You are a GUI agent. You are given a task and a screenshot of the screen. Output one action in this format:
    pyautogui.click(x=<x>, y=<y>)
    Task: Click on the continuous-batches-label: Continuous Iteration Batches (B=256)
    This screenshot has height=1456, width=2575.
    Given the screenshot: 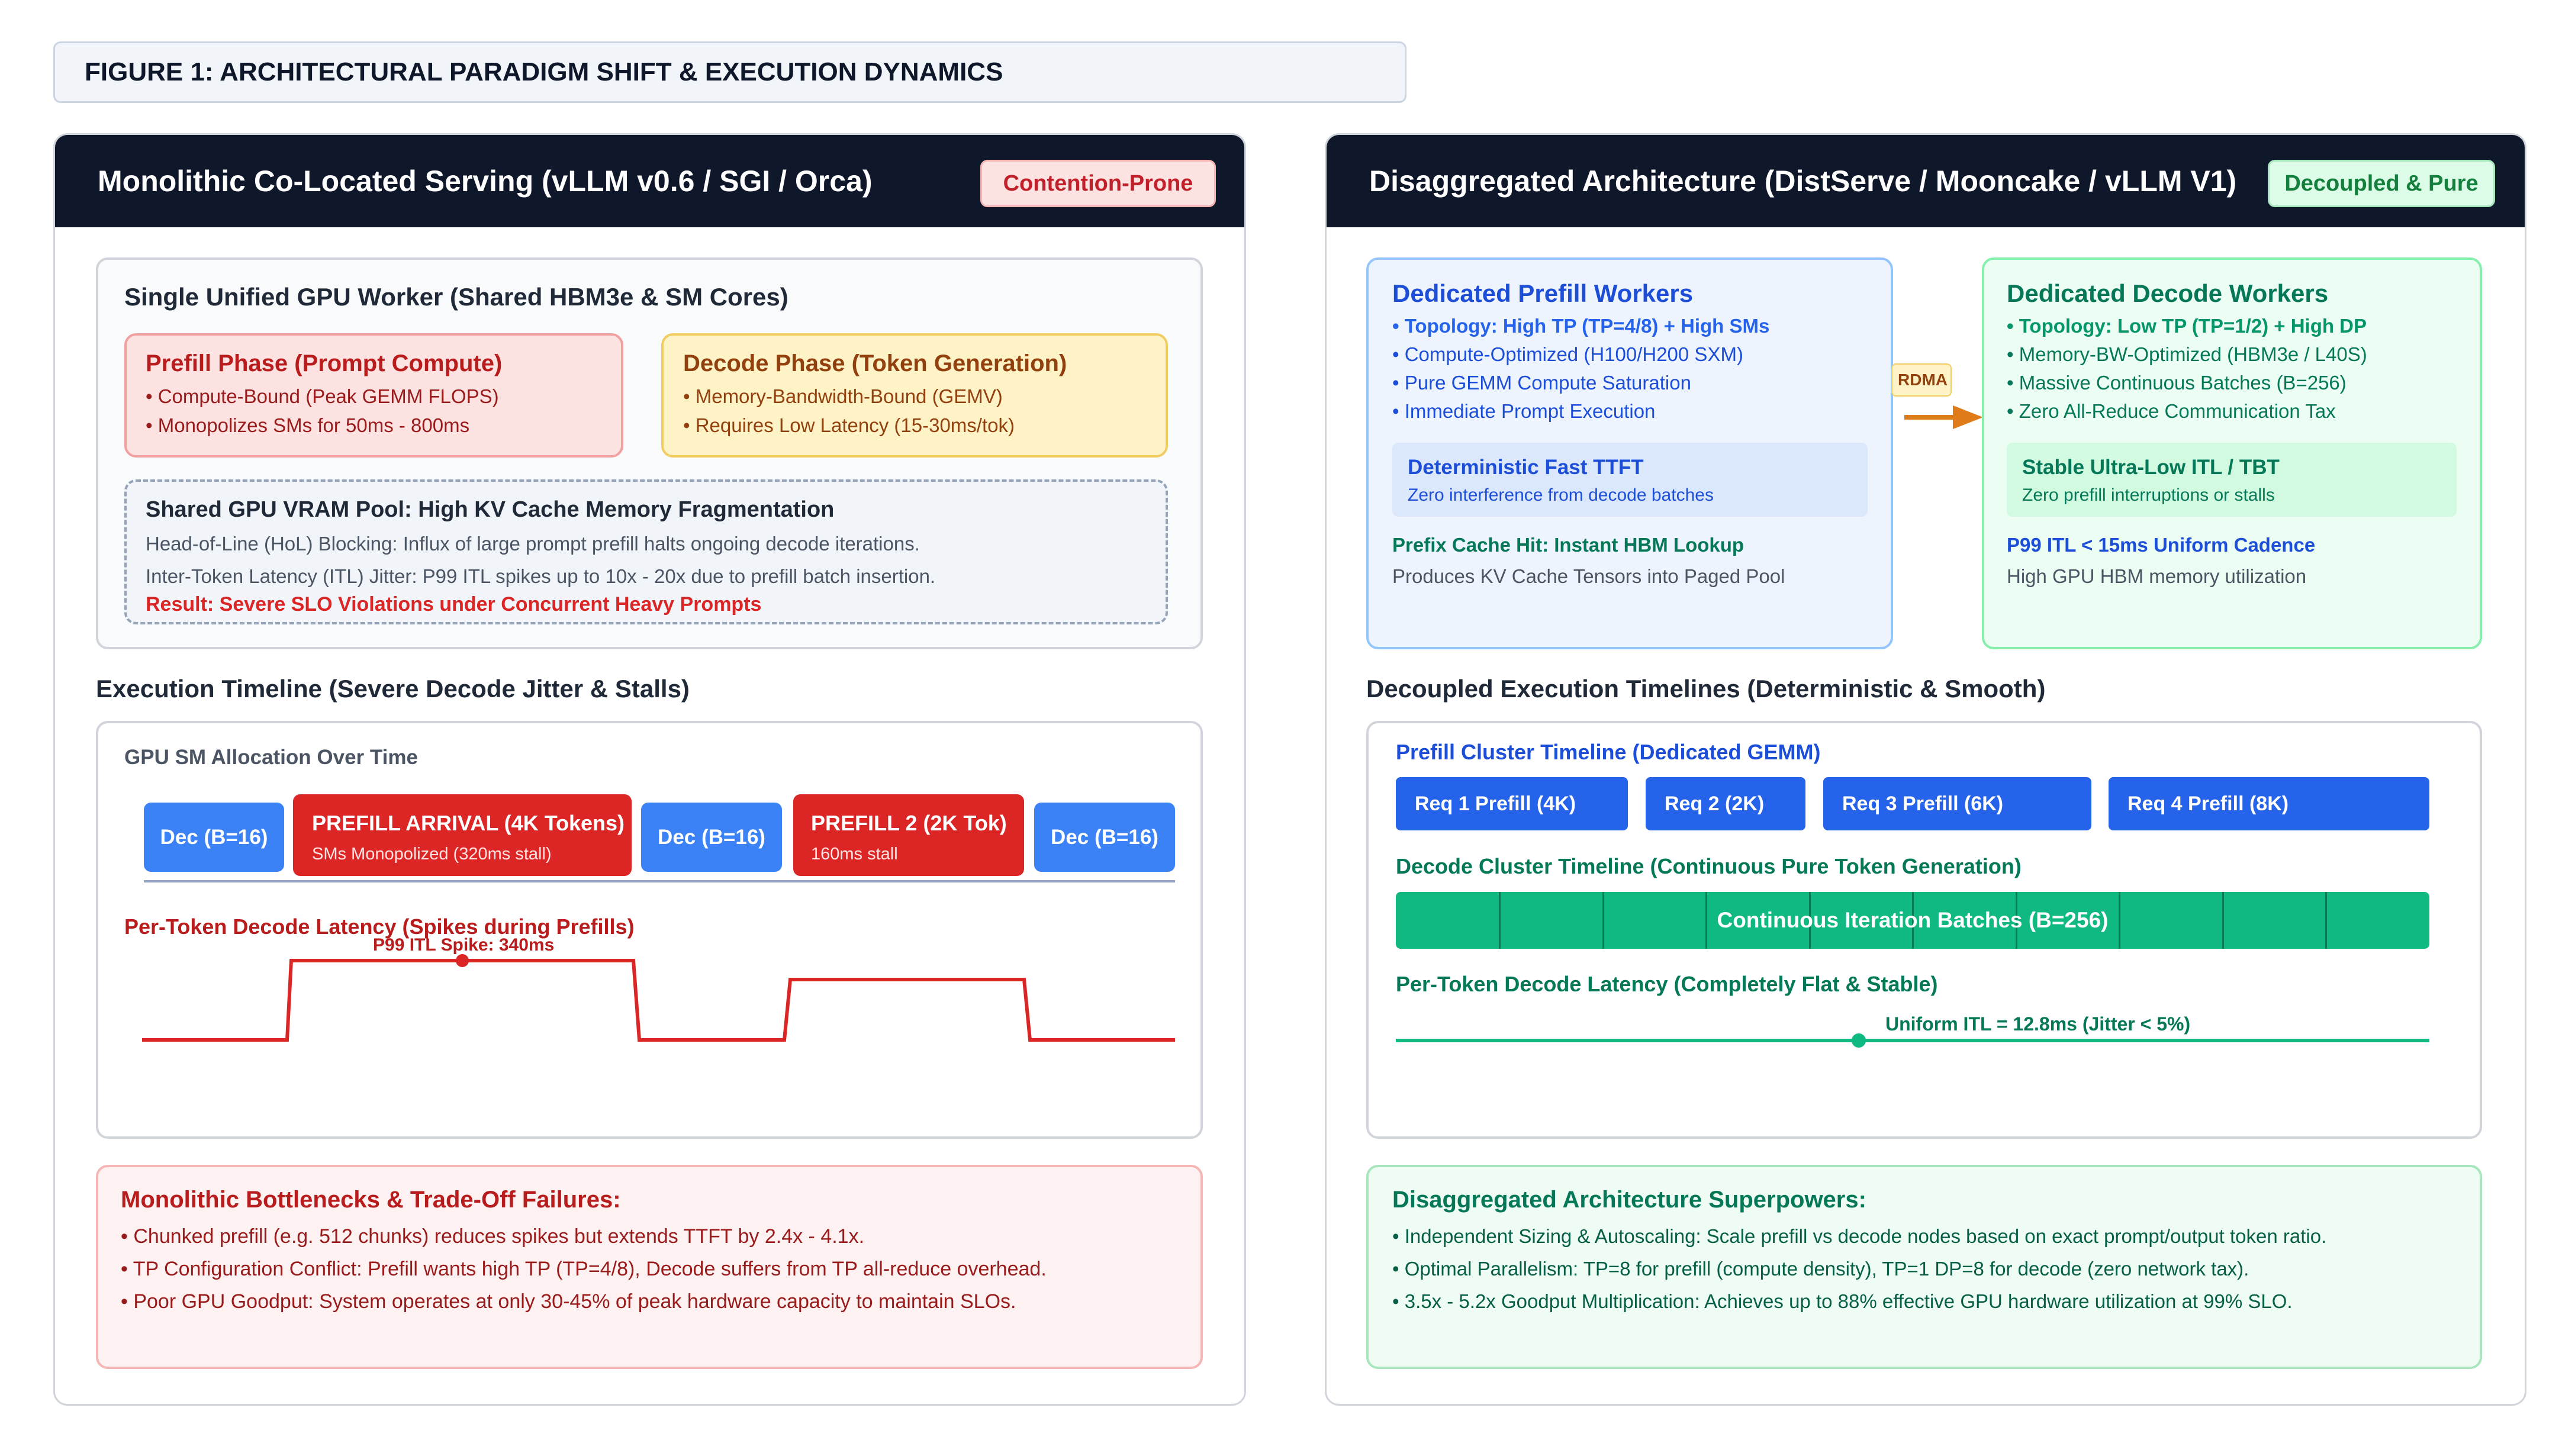 What is the action you would take?
    pyautogui.click(x=1913, y=920)
    